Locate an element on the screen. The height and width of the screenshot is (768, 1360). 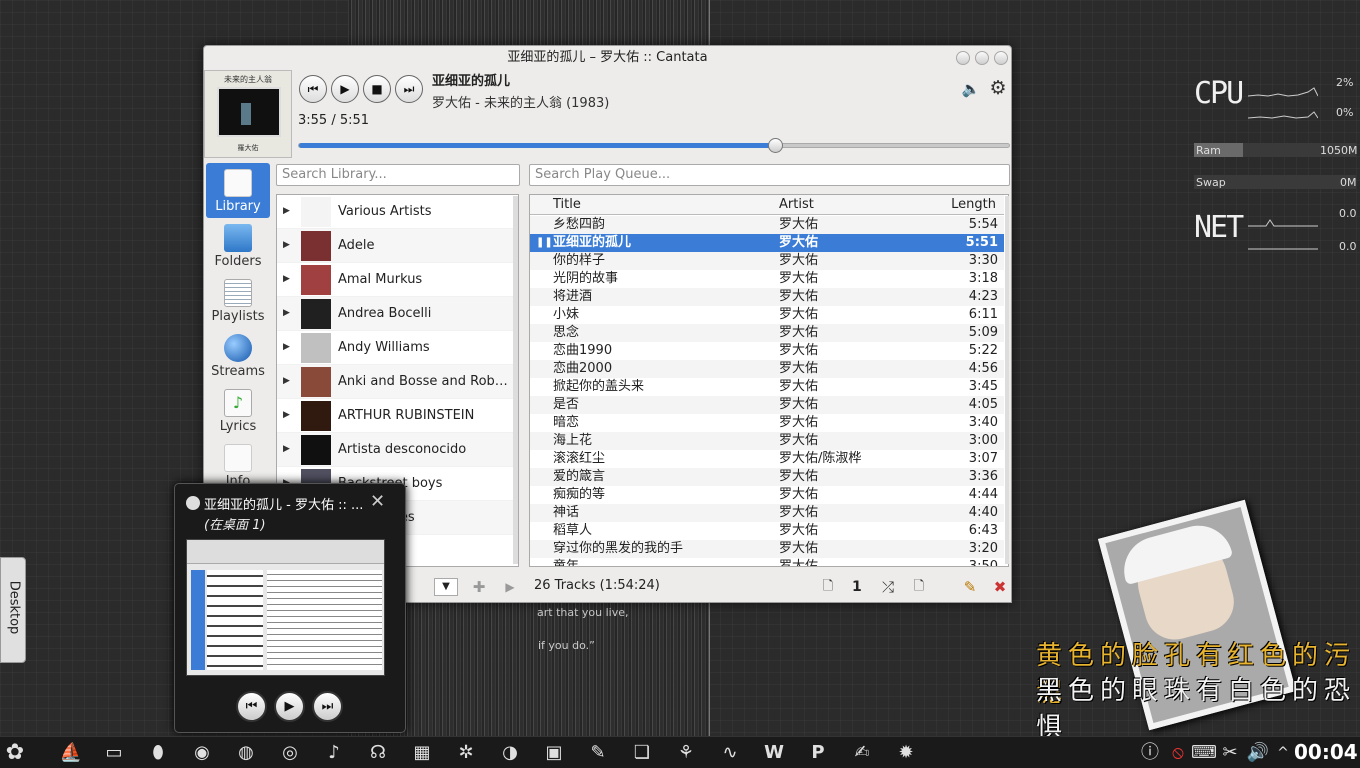
column-artist: Artist is located at coordinates (796, 204).